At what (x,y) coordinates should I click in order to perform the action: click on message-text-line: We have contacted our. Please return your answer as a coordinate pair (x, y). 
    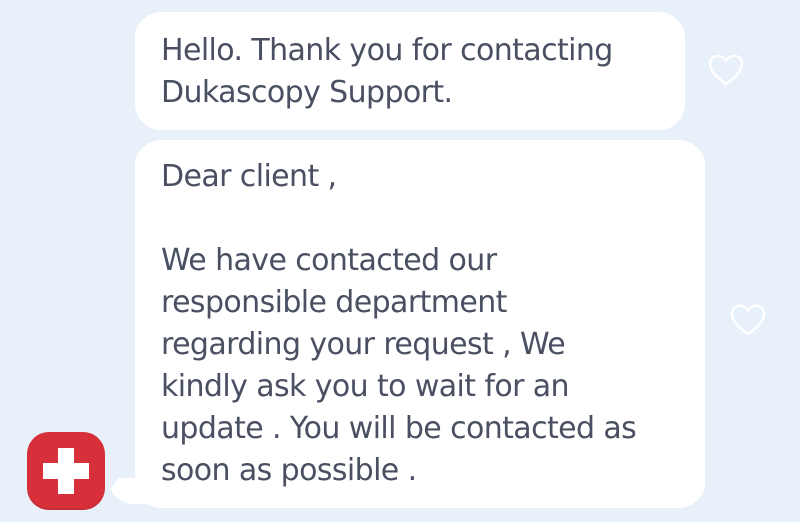
    Looking at the image, I should click on (329, 260).